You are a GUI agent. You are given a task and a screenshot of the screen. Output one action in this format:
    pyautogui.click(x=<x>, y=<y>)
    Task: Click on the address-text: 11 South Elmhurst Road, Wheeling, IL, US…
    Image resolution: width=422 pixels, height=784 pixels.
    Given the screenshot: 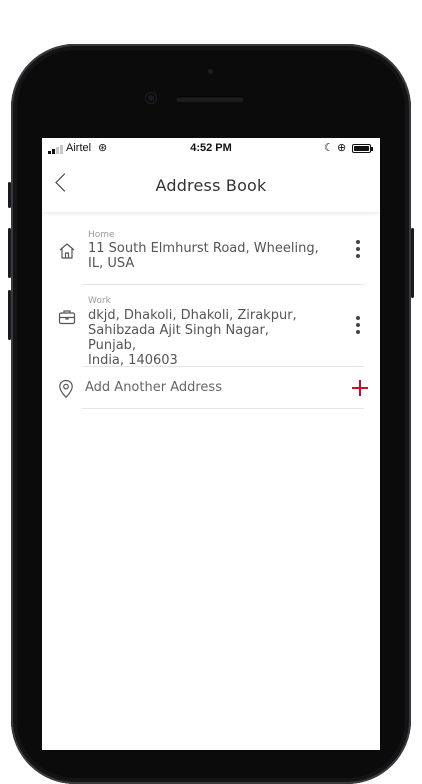 What is the action you would take?
    pyautogui.click(x=203, y=256)
    